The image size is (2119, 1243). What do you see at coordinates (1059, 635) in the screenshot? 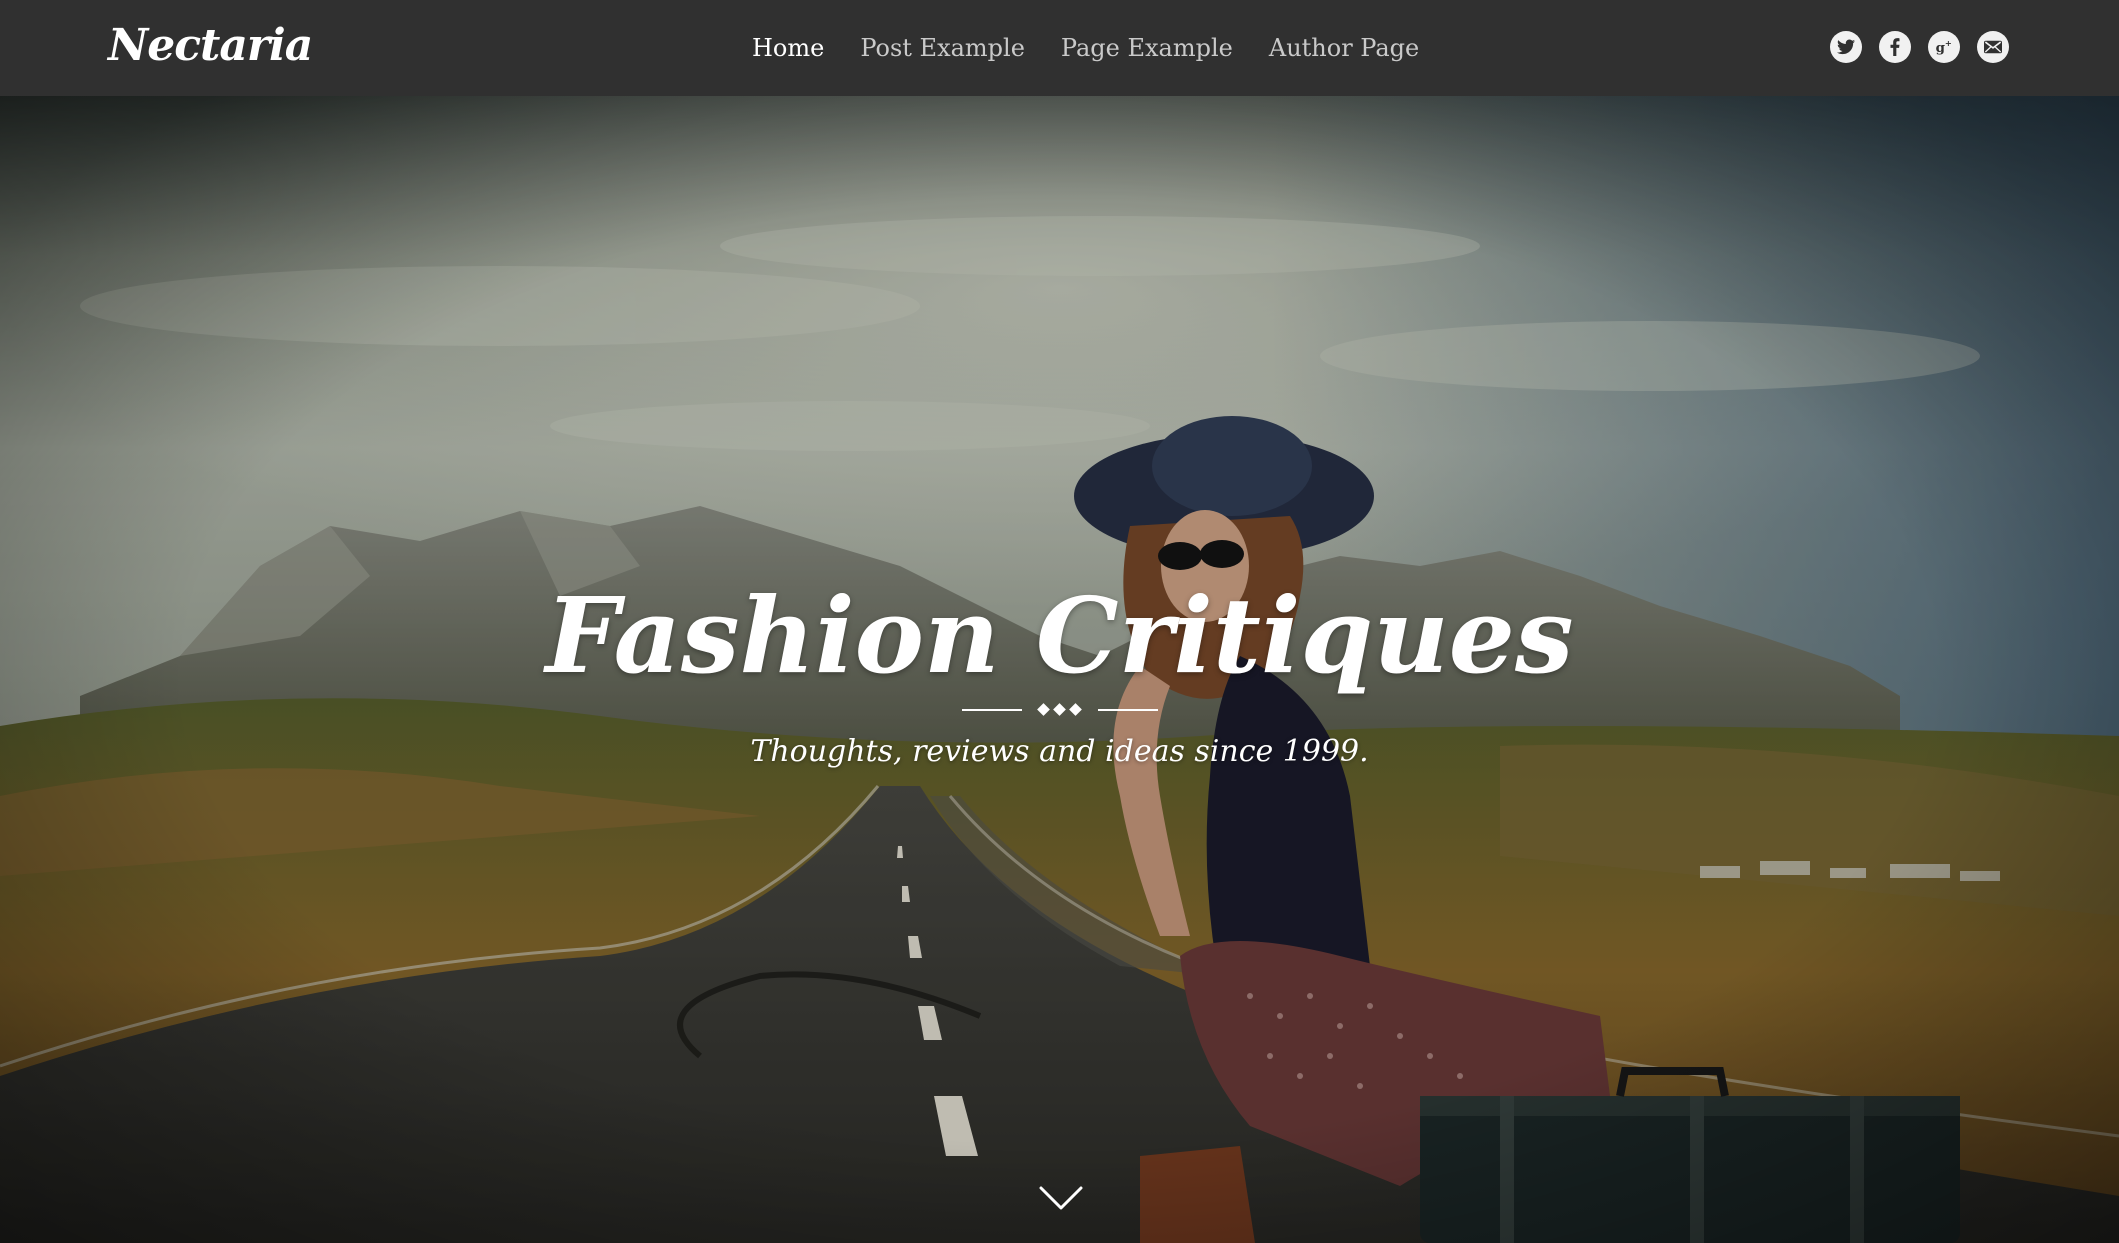
I see `hero-title: Fashion Critiques` at bounding box center [1059, 635].